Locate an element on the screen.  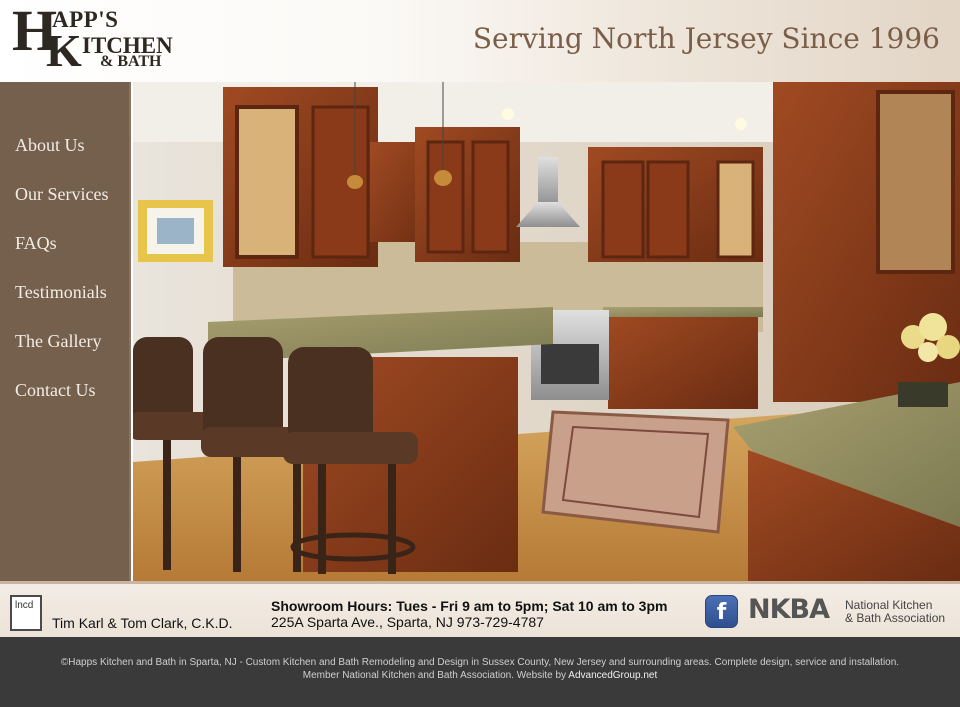
monogram-text: lncd is located at coordinates (24, 605).